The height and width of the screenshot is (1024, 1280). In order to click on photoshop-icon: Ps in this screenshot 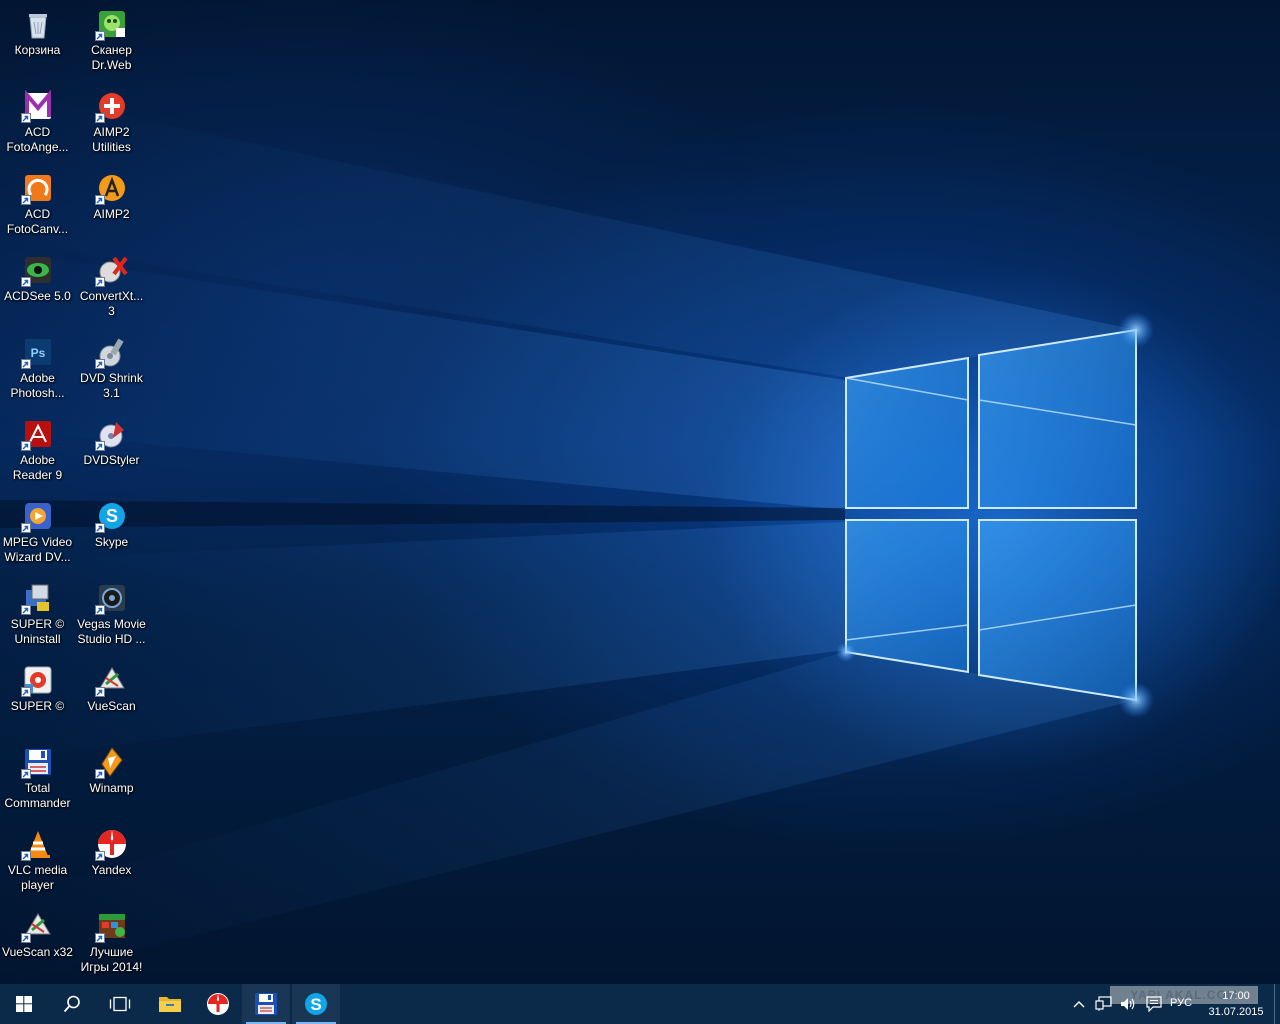, I will do `click(37, 352)`.